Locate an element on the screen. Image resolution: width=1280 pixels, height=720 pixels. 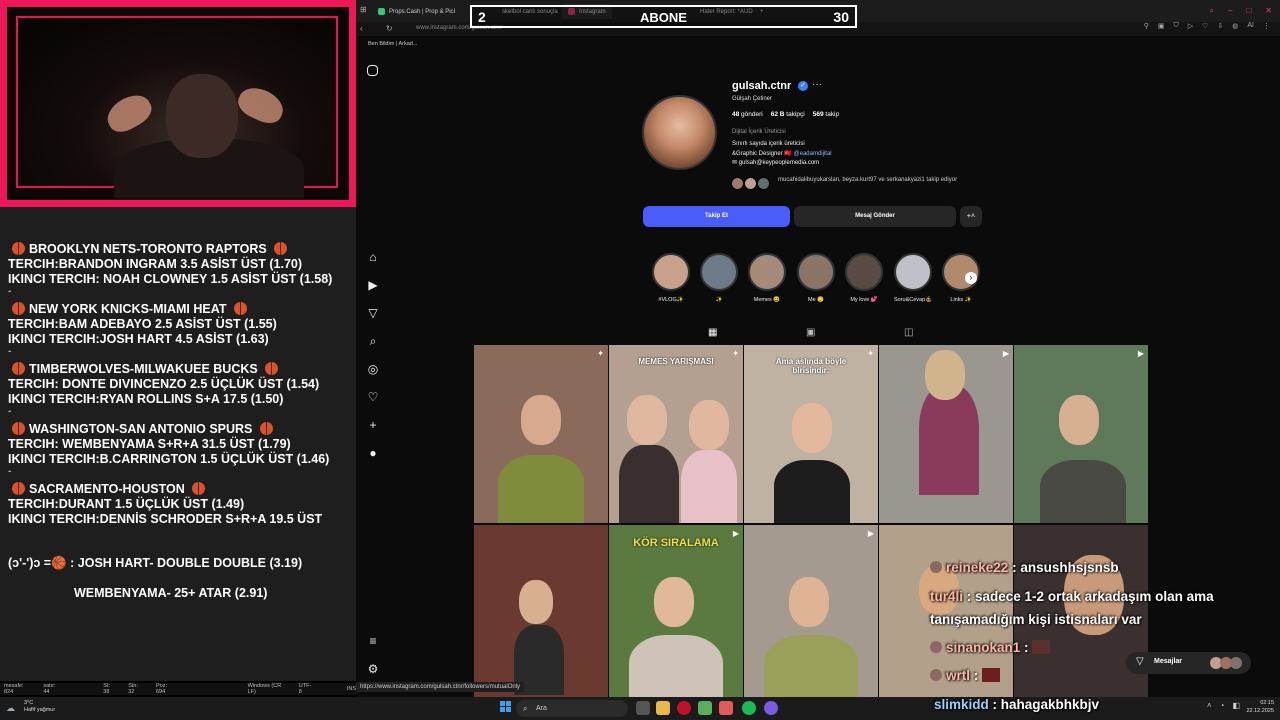
post-thumbnail: ✦ is located at coordinates (541, 434).